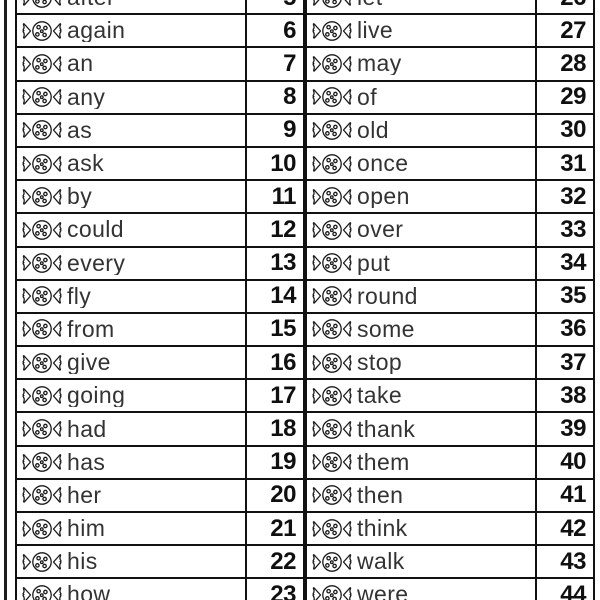 The width and height of the screenshot is (600, 600). I want to click on table-row: after 5 let 26, so click(305, 8).